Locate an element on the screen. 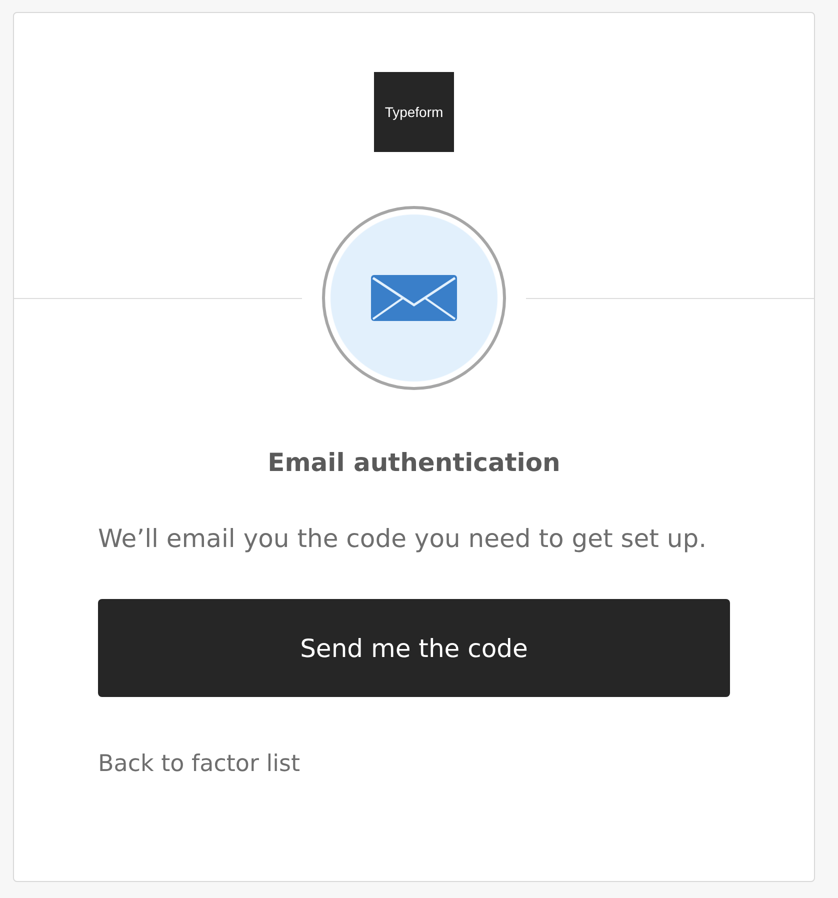  envelope-icon is located at coordinates (414, 298).